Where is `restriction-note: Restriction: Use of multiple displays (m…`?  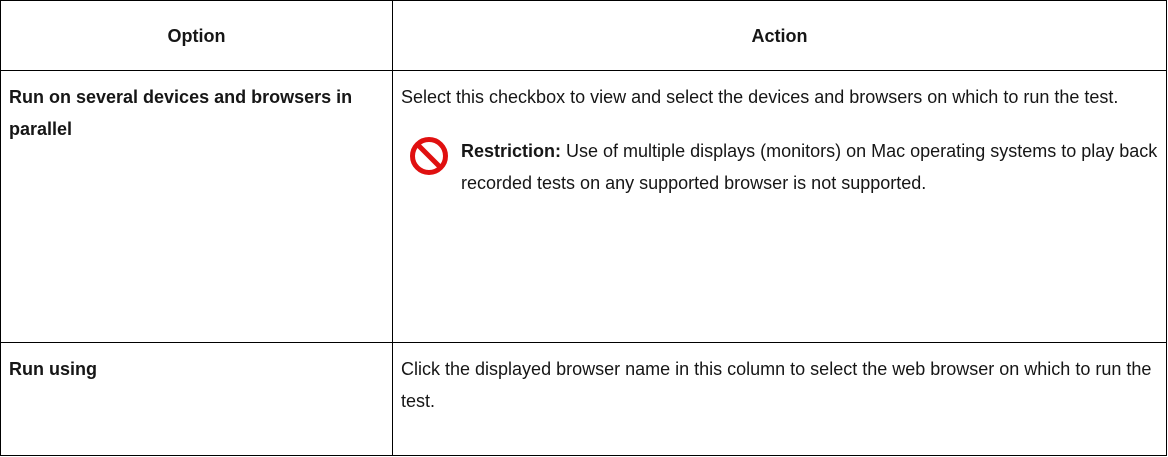
restriction-note: Restriction: Use of multiple displays (m… is located at coordinates (779, 165).